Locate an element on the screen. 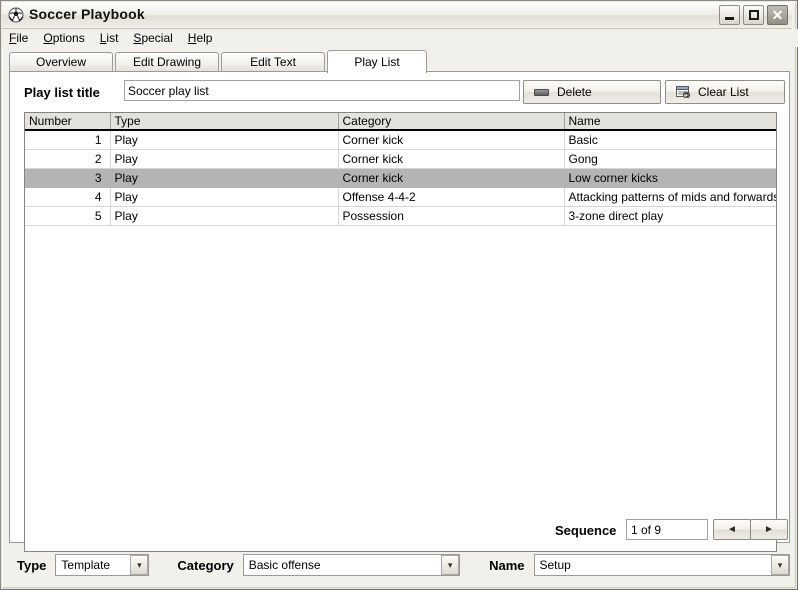  table-row: 2 Play Corner kick Gong is located at coordinates (400, 159).